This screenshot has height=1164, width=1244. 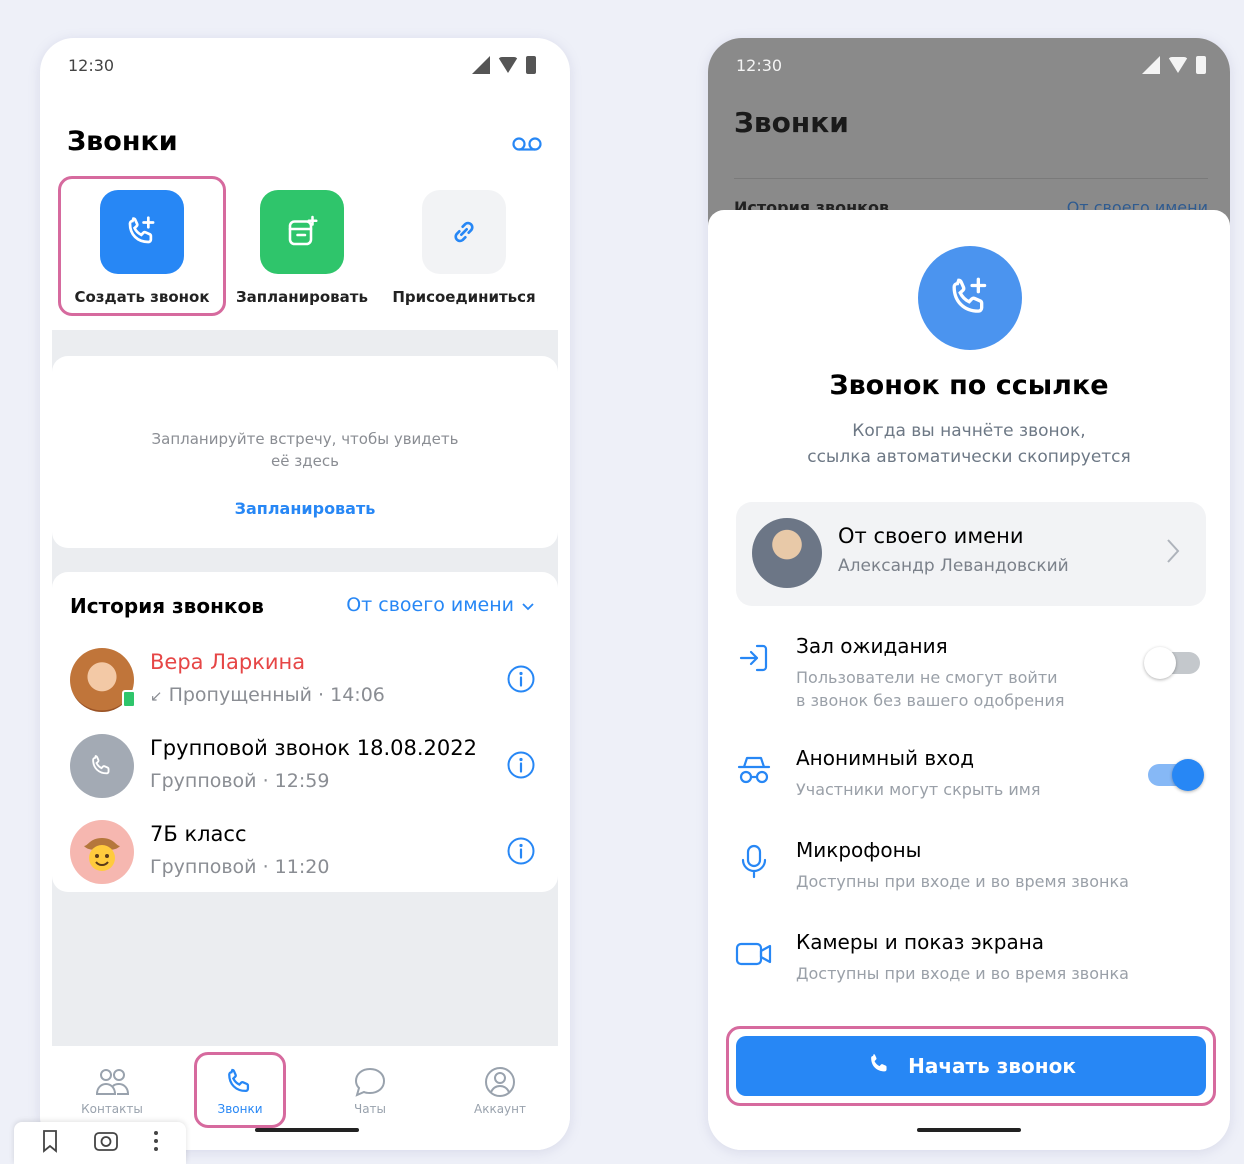 What do you see at coordinates (754, 954) in the screenshot?
I see `camera-icon` at bounding box center [754, 954].